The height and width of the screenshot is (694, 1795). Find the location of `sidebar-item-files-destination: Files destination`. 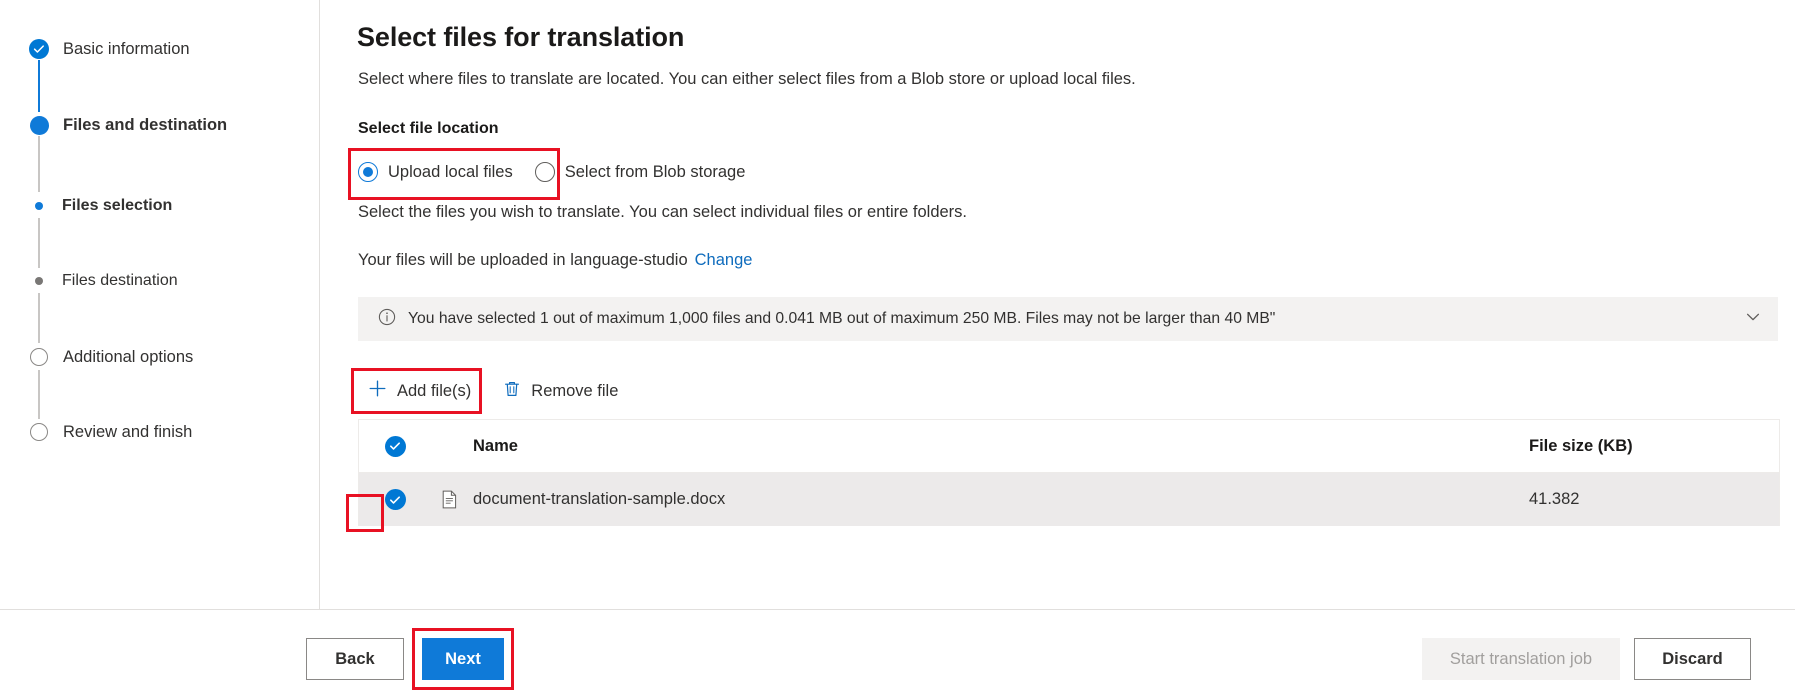

sidebar-item-files-destination: Files destination is located at coordinates (104, 281).